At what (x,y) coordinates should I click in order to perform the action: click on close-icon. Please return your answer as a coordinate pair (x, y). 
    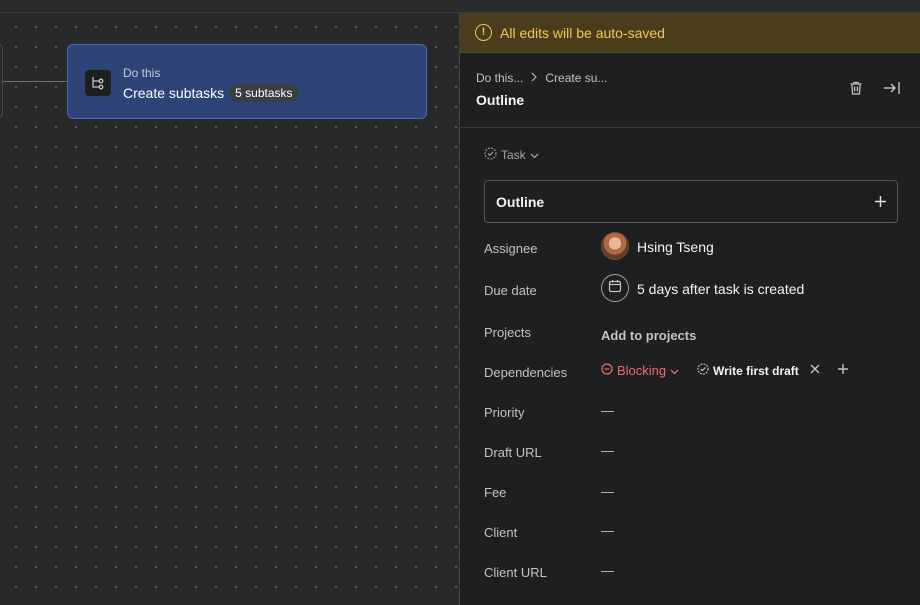
    Looking at the image, I should click on (815, 369).